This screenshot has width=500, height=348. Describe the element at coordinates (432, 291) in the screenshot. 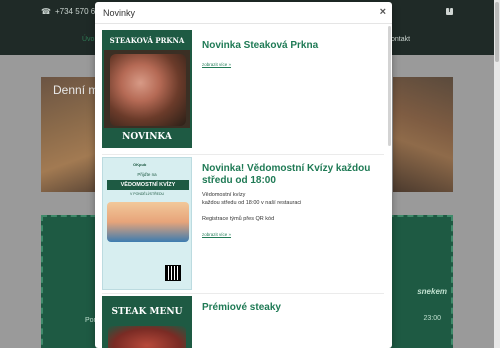

I see `info-panel-text-1: snekem` at that location.